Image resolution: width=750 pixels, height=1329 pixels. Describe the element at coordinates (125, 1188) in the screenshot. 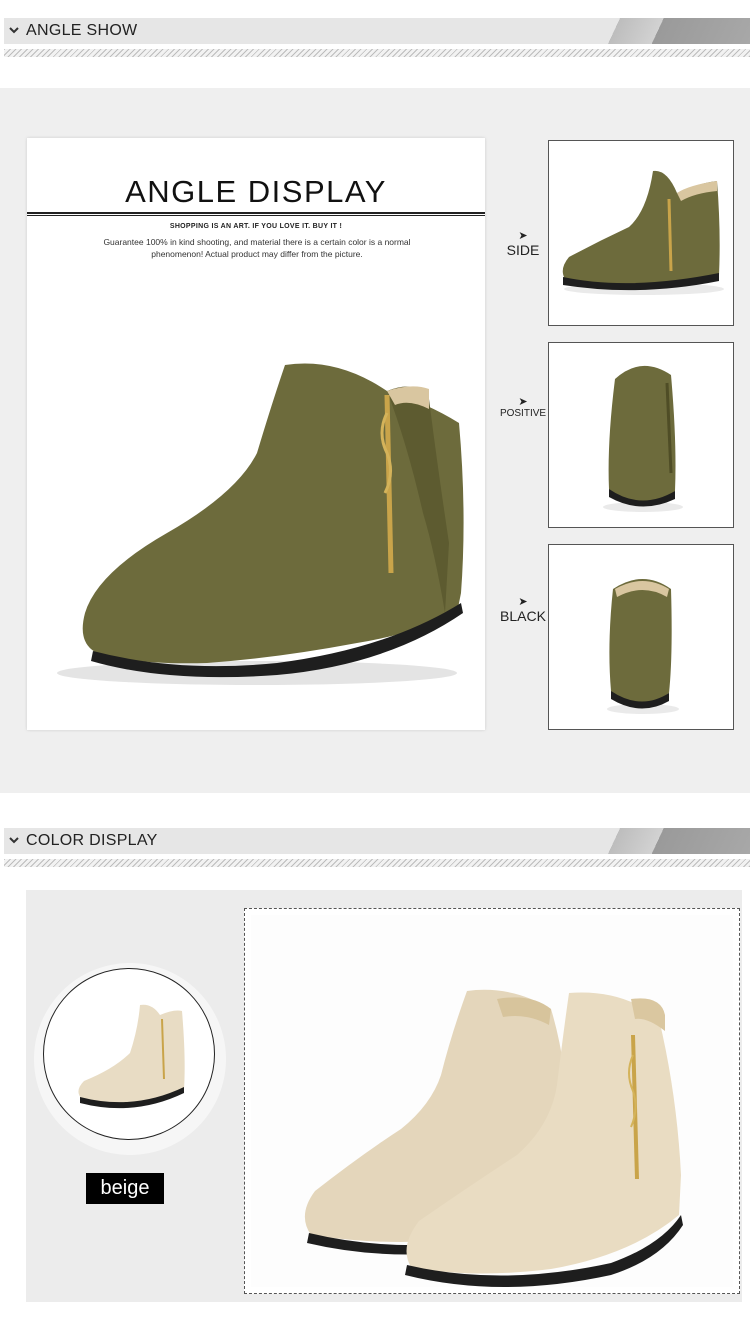

I see `color-swatch-label: beige` at that location.